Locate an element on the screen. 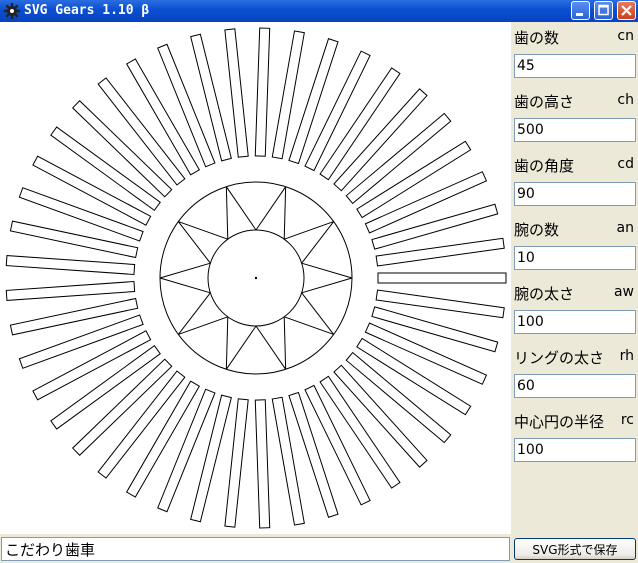 This screenshot has width=638, height=563. title-bar: SVG Gears 1.10 β is located at coordinates (319, 11).